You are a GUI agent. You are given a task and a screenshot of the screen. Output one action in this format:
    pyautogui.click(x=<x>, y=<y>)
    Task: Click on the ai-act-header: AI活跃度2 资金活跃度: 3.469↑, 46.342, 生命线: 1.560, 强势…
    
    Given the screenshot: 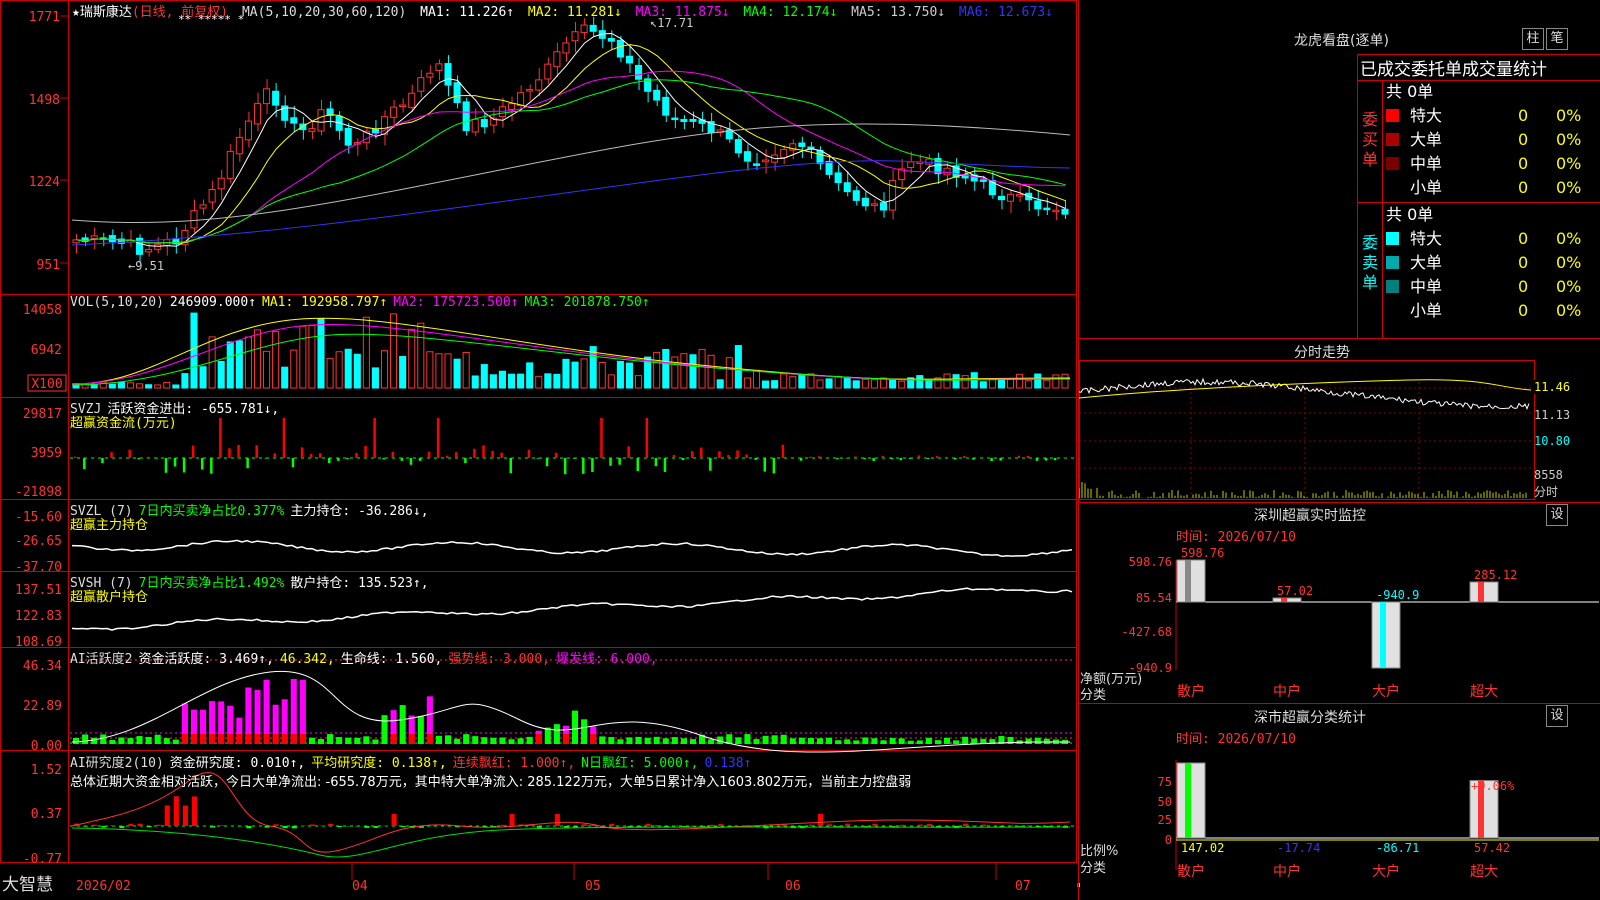 What is the action you would take?
    pyautogui.click(x=364, y=659)
    